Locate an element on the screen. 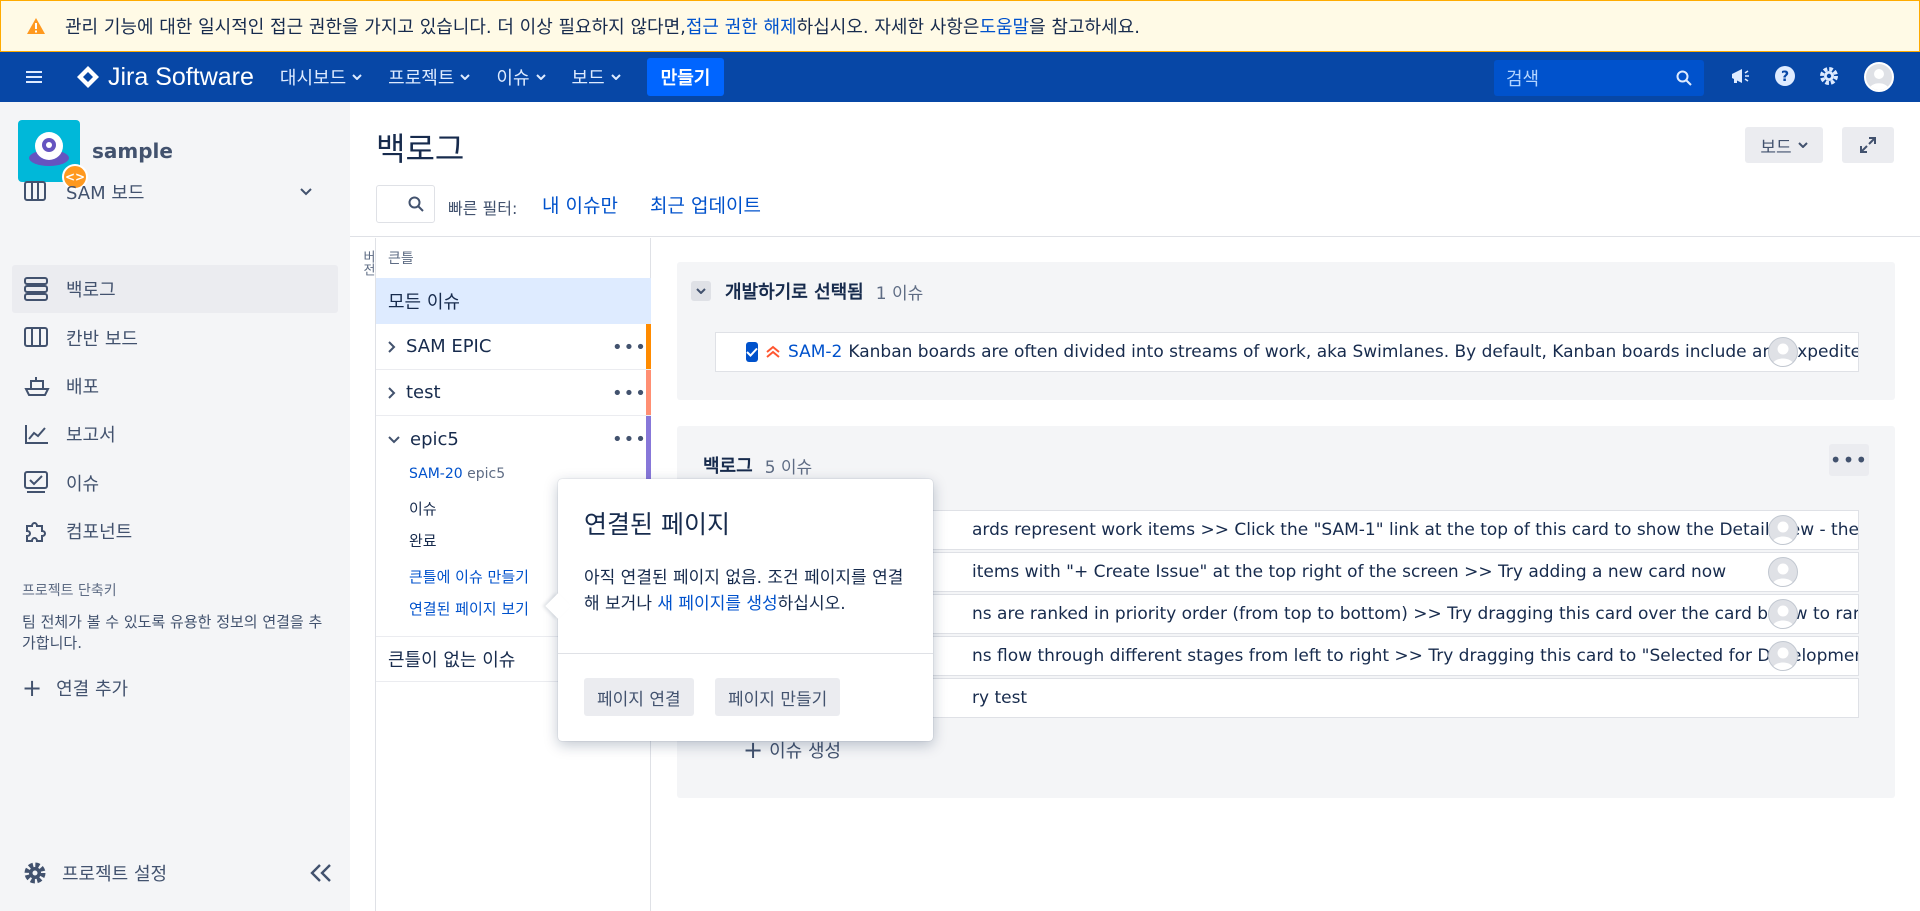 The image size is (1920, 911). board-icon is located at coordinates (35, 191).